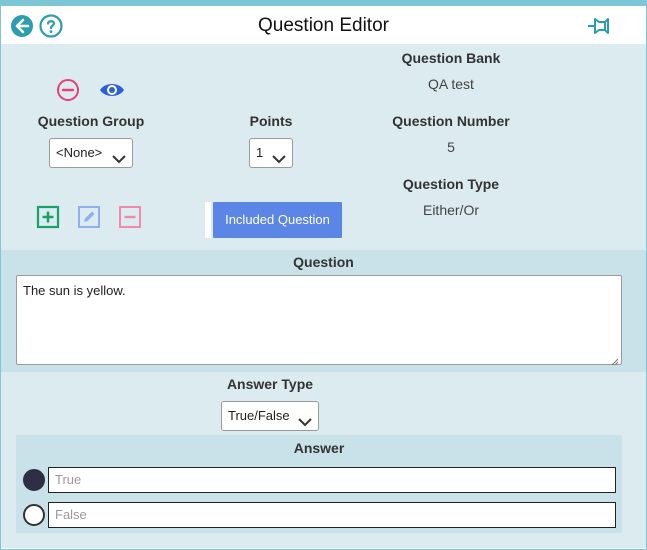  Describe the element at coordinates (451, 147) in the screenshot. I see `question-number-value: 5` at that location.